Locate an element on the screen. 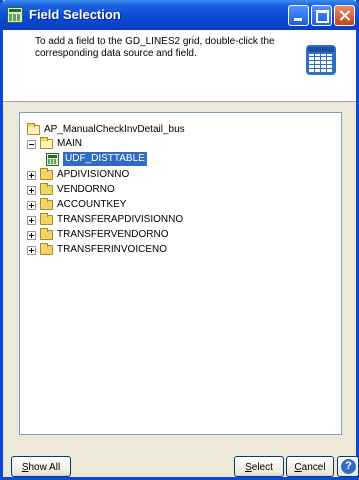 The width and height of the screenshot is (359, 480). maximize-button is located at coordinates (321, 15).